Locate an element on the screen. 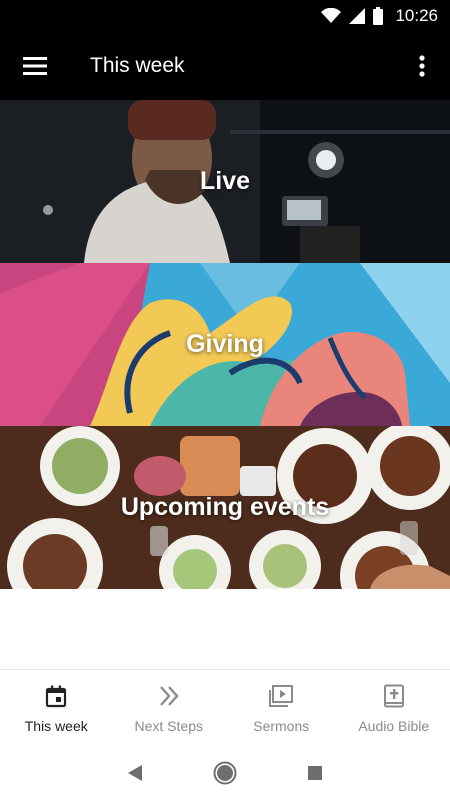 This screenshot has width=450, height=800. recents-square-icon is located at coordinates (315, 772).